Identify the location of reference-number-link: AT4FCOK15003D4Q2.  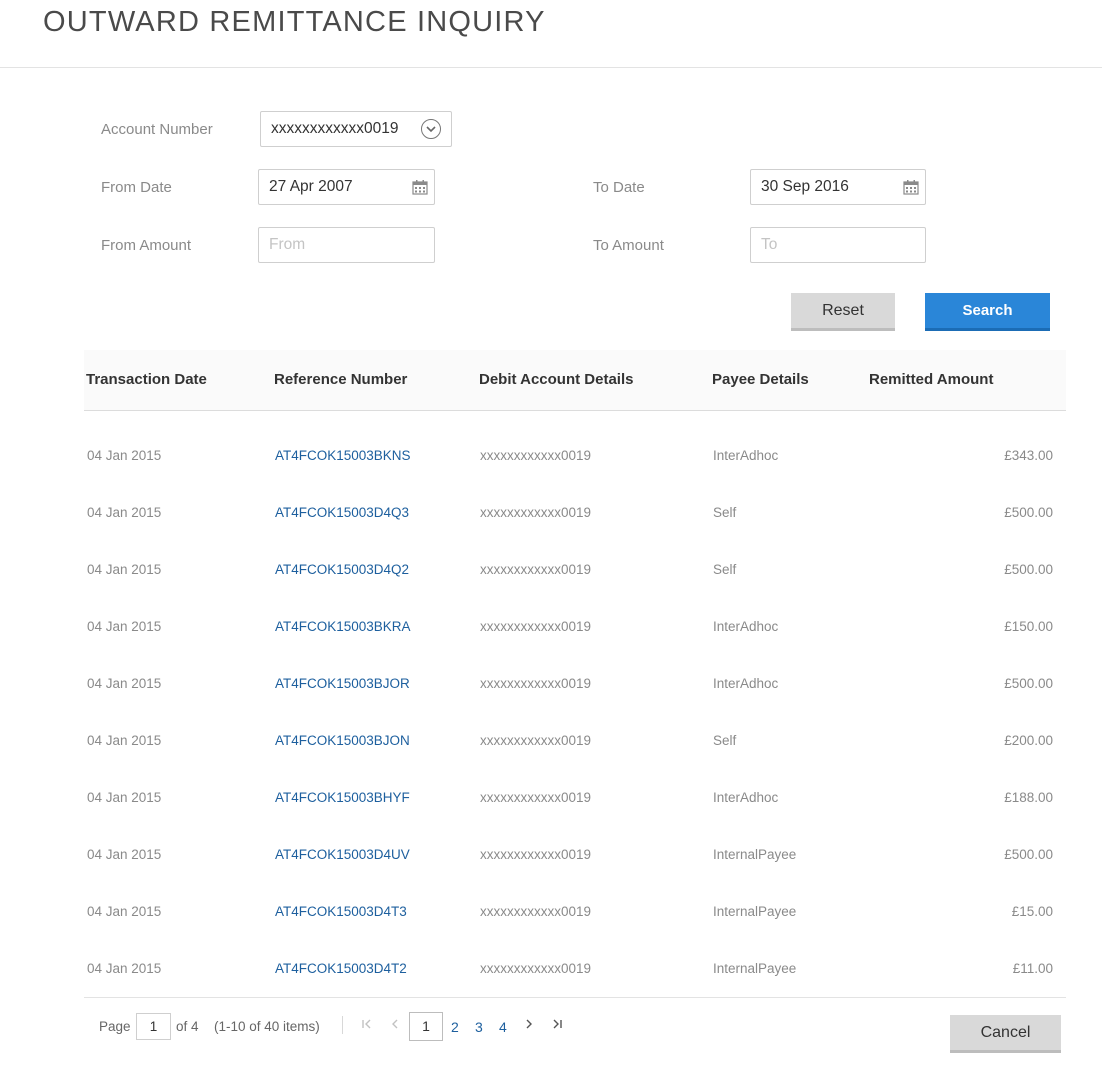
(342, 569).